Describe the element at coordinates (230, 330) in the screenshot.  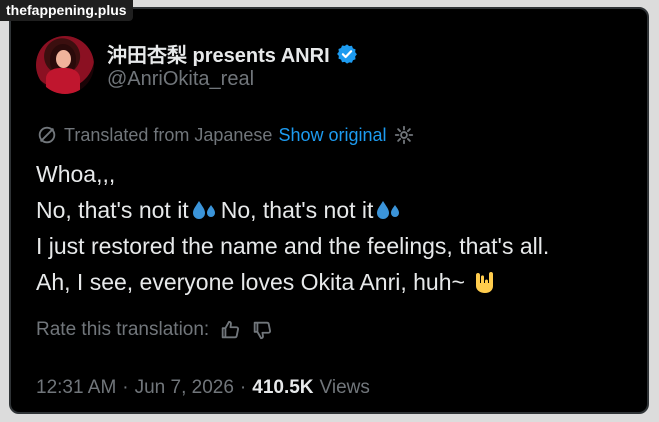
I see `thumbs-up-icon` at that location.